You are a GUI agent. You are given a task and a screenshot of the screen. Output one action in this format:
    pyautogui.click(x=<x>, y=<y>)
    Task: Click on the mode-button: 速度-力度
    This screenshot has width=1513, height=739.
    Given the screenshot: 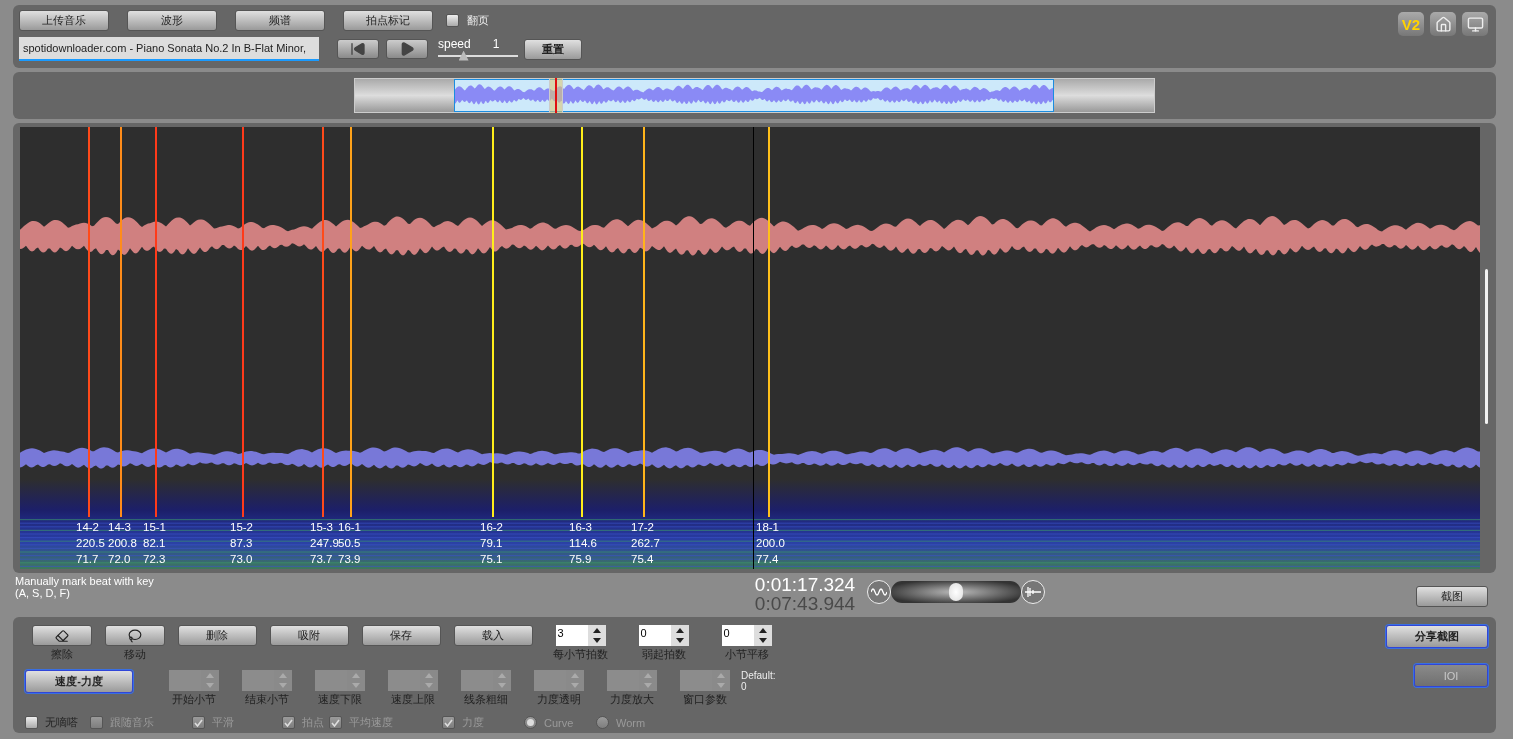 What is the action you would take?
    pyautogui.click(x=79, y=682)
    